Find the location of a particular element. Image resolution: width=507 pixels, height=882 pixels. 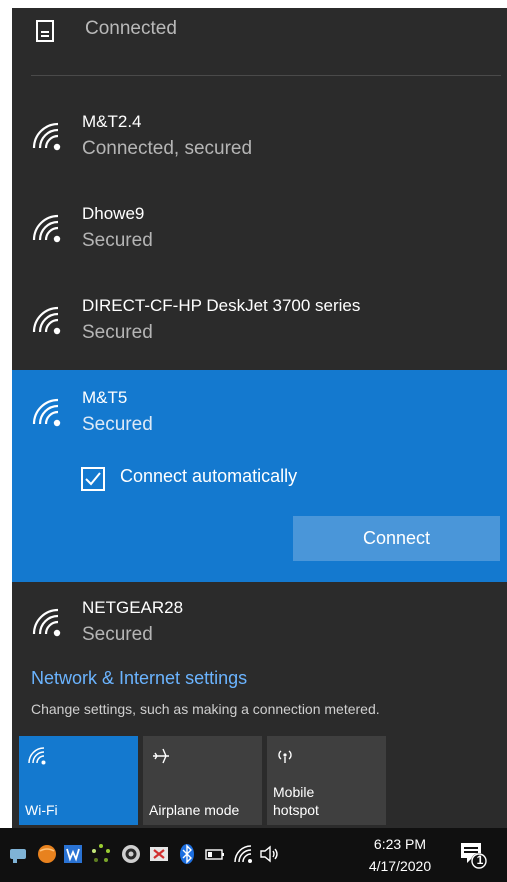

monitor-icon is located at coordinates (45, 31).